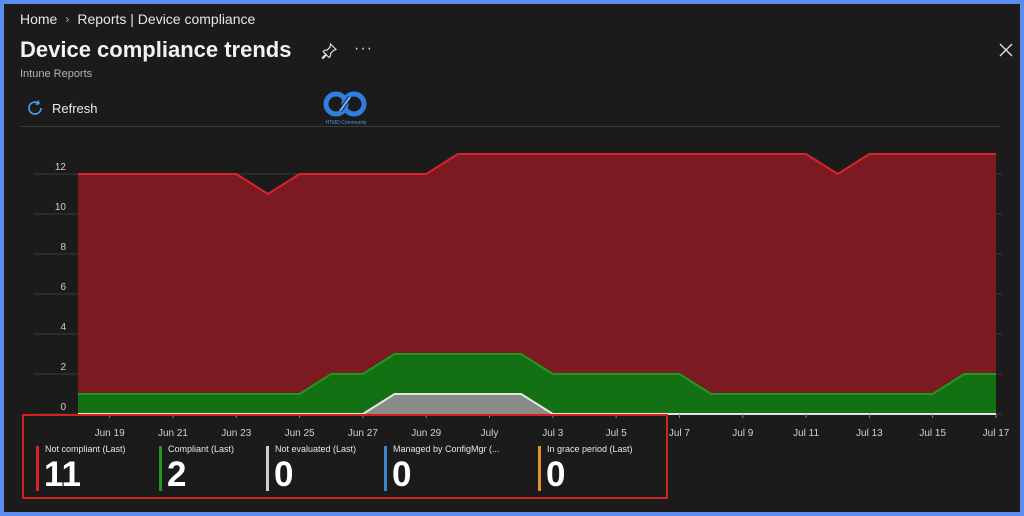 Image resolution: width=1024 pixels, height=516 pixels. What do you see at coordinates (156, 49) in the screenshot?
I see `page-title: Device compliance trends` at bounding box center [156, 49].